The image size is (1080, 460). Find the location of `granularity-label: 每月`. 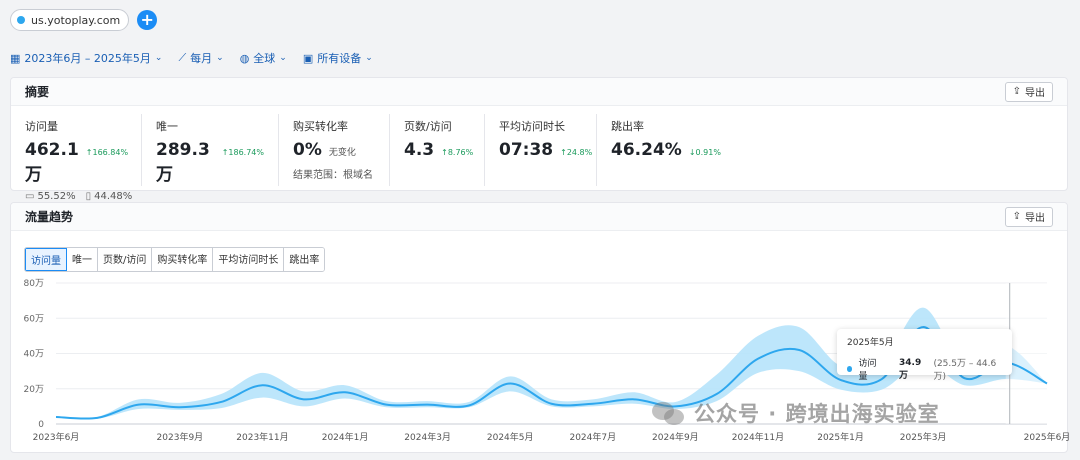

granularity-label: 每月 is located at coordinates (201, 58).